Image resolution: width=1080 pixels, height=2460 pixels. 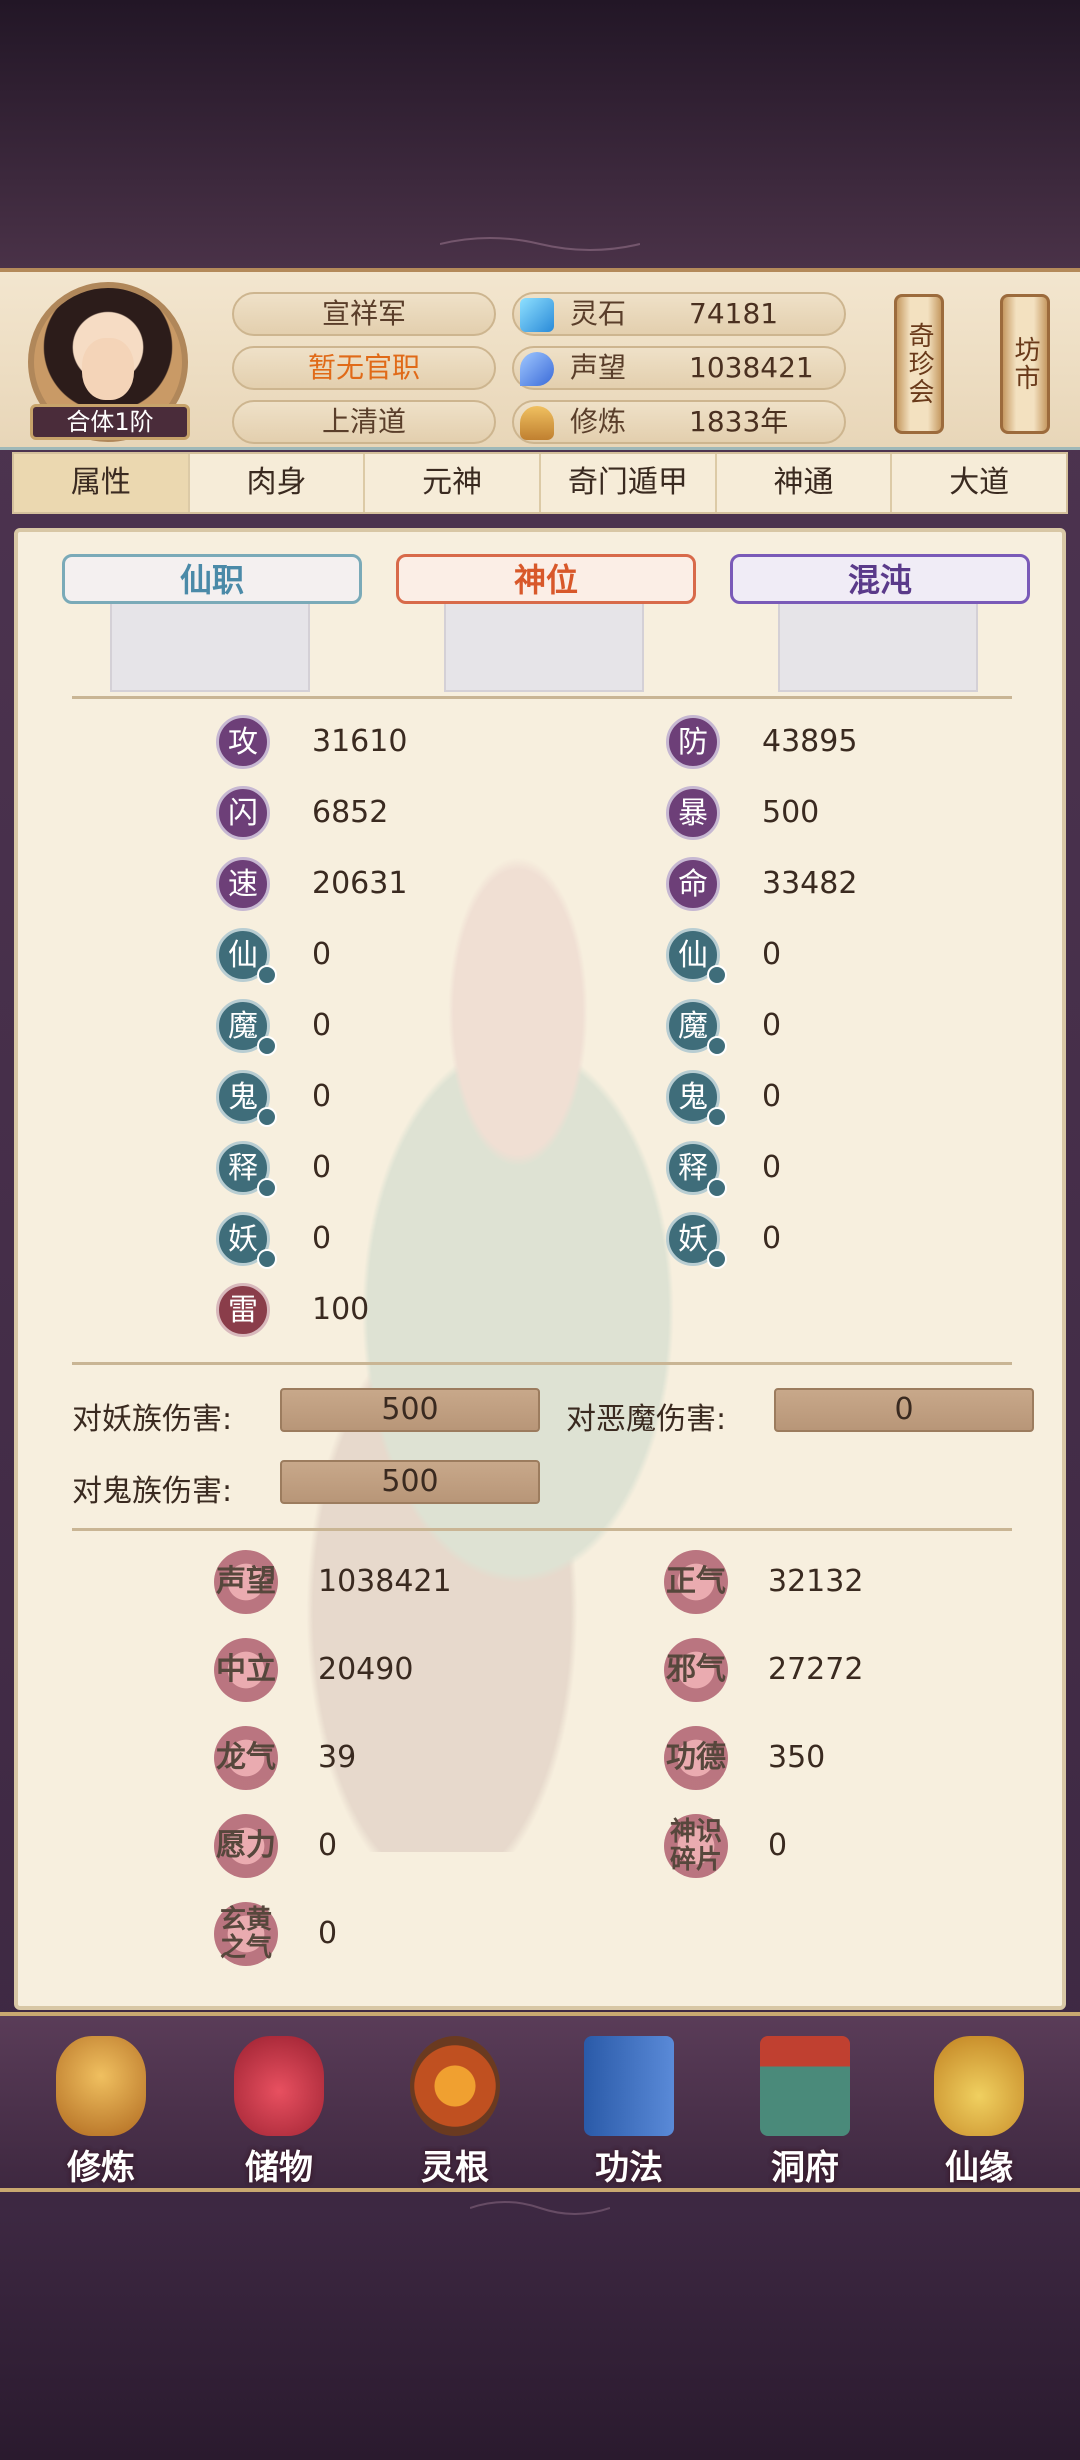 I want to click on righteous-qi-emblem: 正气, so click(x=696, y=1582).